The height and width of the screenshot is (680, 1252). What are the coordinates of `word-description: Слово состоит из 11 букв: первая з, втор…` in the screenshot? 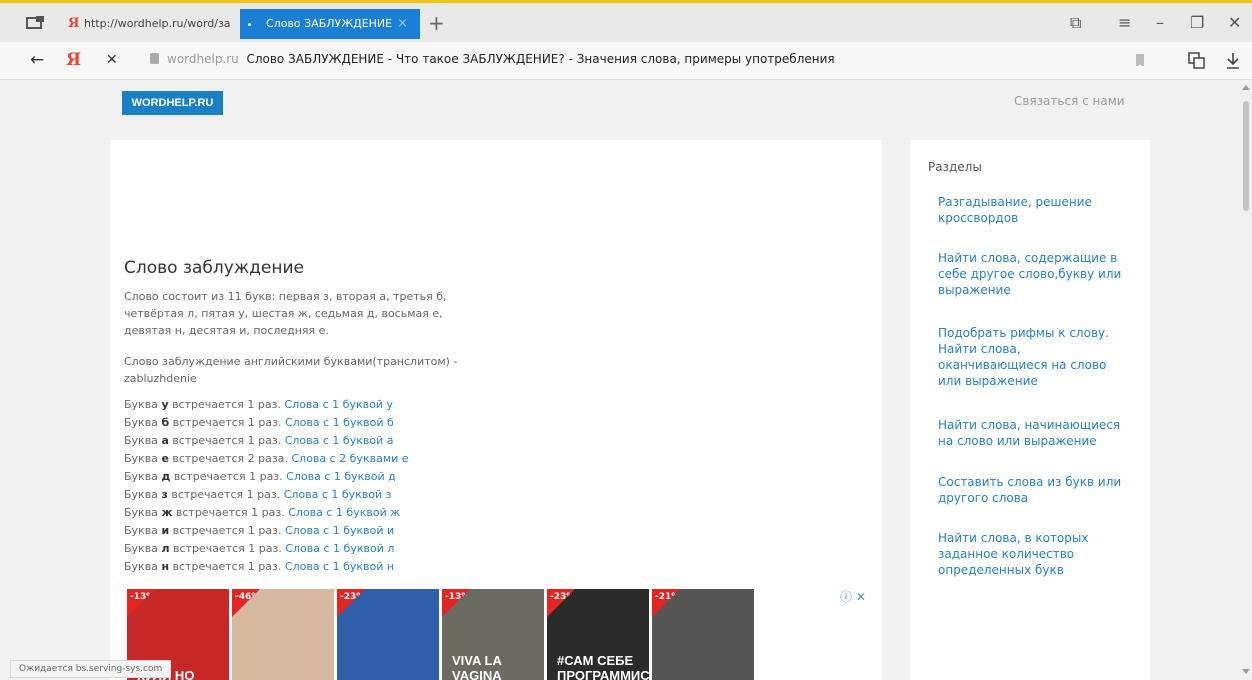 It's located at (285, 313).